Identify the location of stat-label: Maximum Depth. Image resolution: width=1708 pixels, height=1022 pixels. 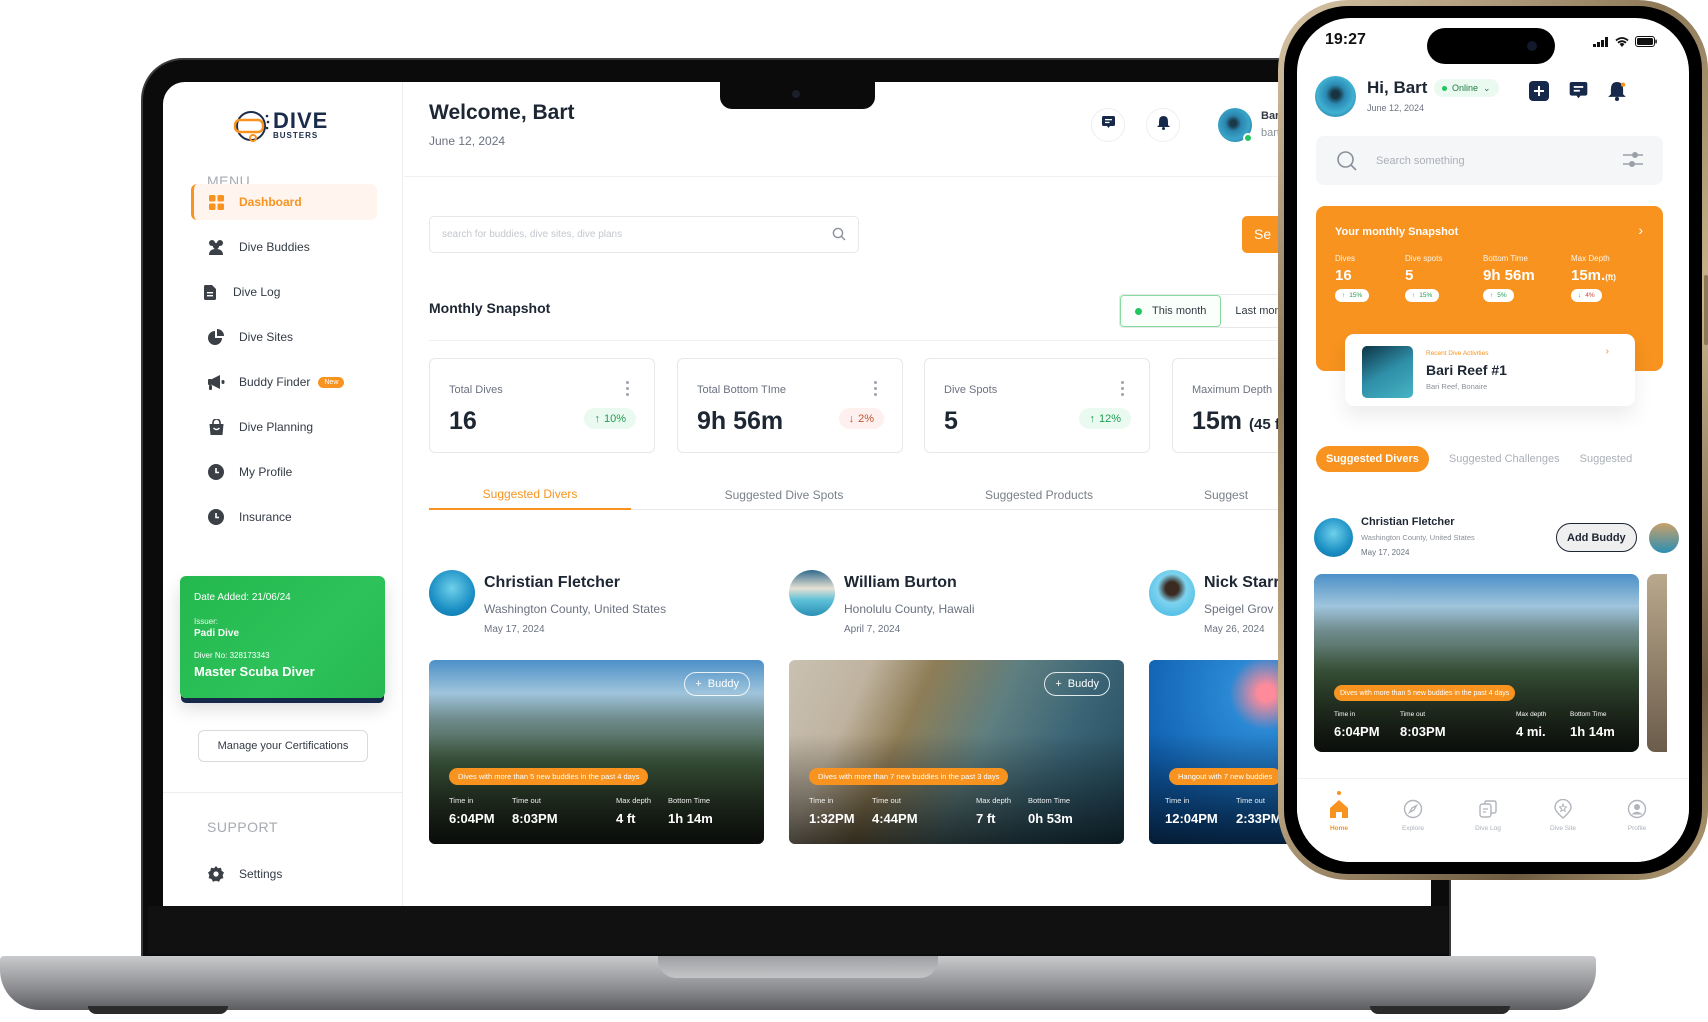
(1232, 390).